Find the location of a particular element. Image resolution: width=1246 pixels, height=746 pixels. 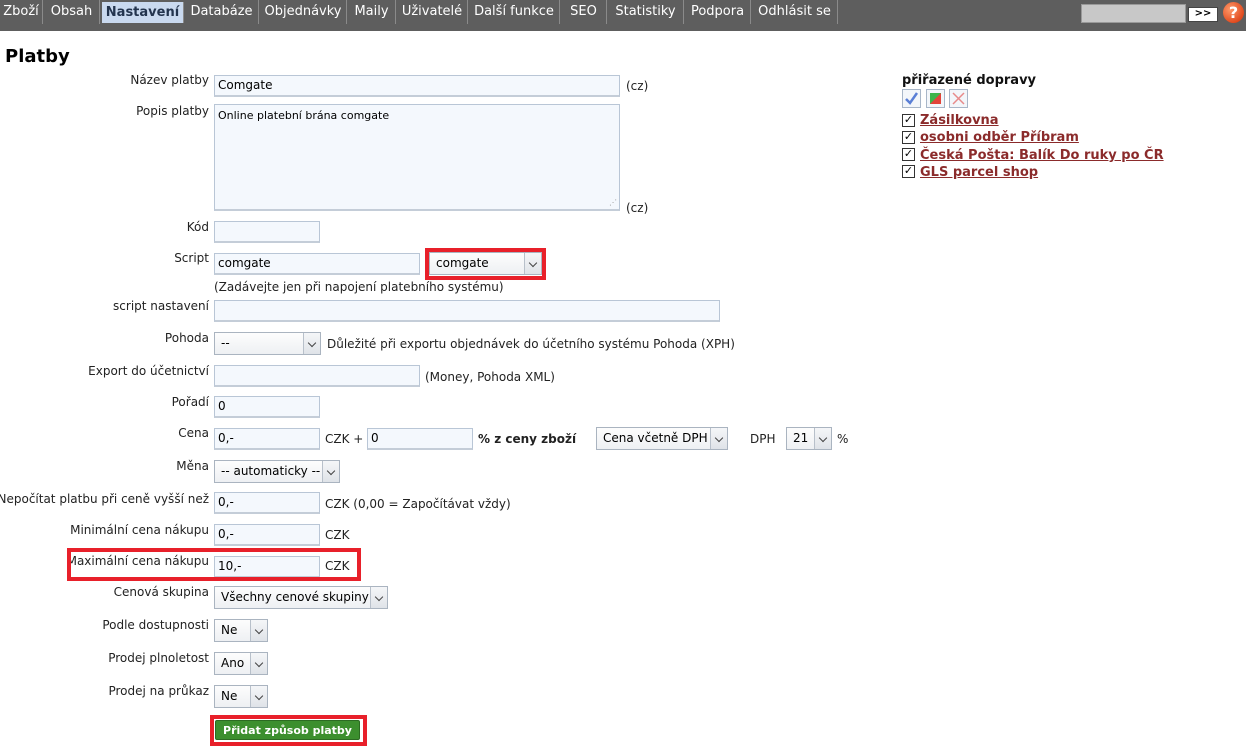

label-plnoletost: Prodej plnoletost is located at coordinates (158, 658).